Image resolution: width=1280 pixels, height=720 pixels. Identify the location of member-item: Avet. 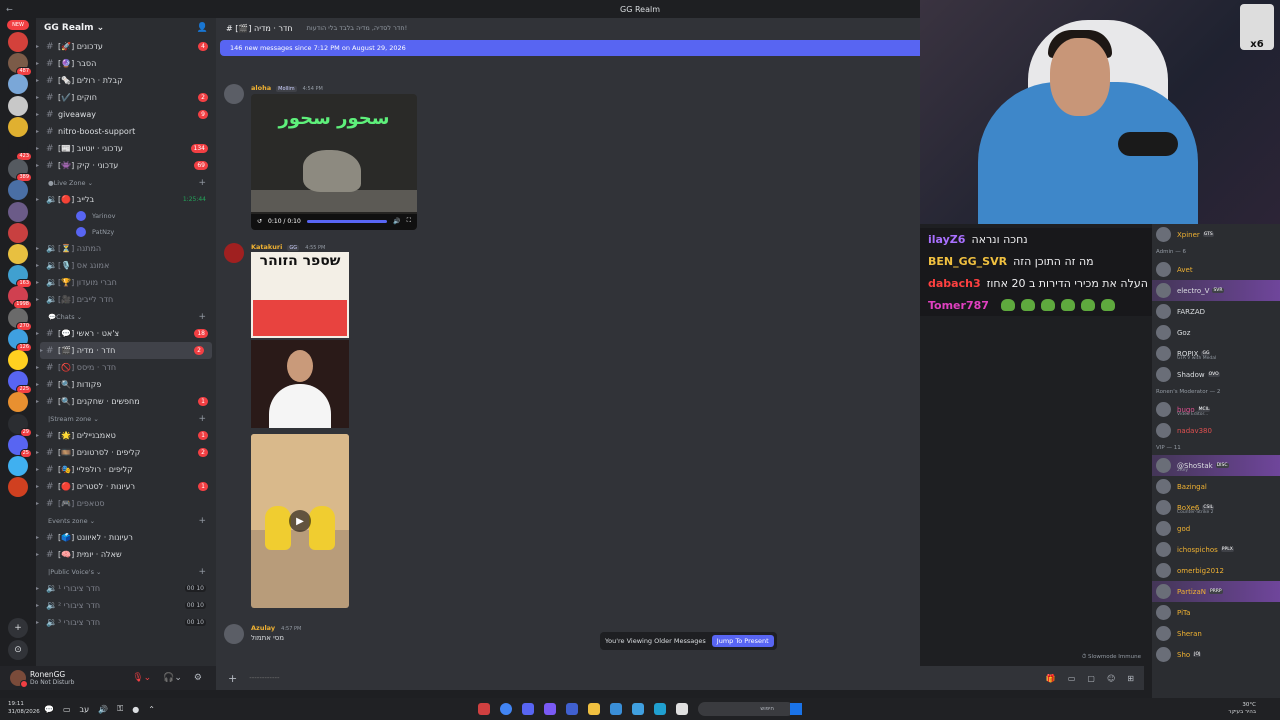
(1216, 269).